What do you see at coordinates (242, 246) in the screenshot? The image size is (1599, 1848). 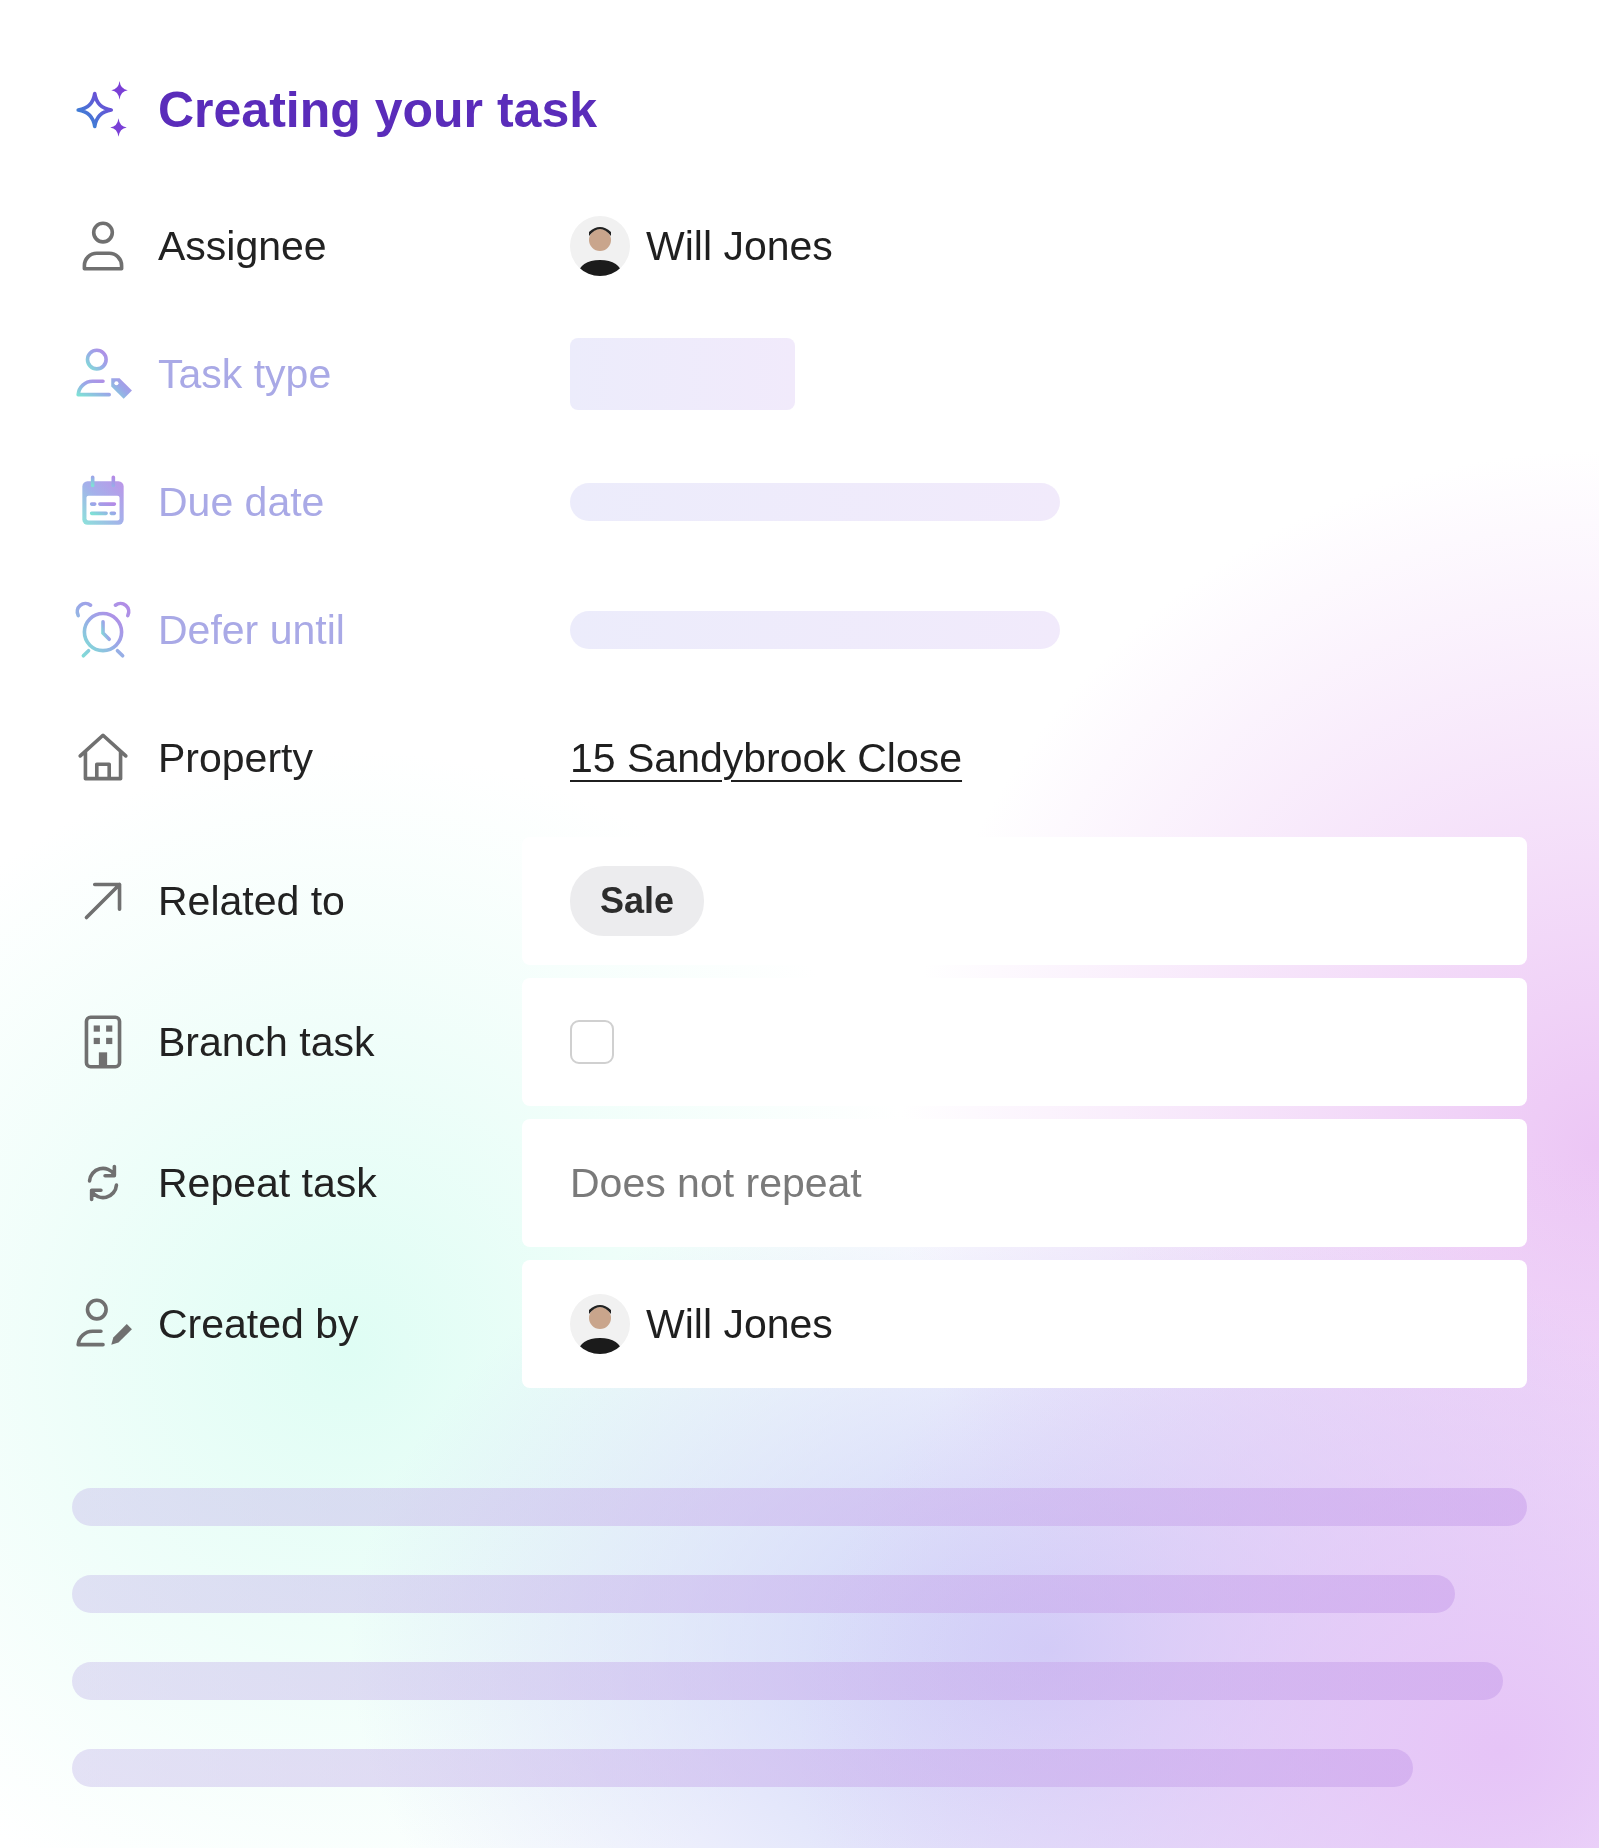 I see `field-label: Assignee` at bounding box center [242, 246].